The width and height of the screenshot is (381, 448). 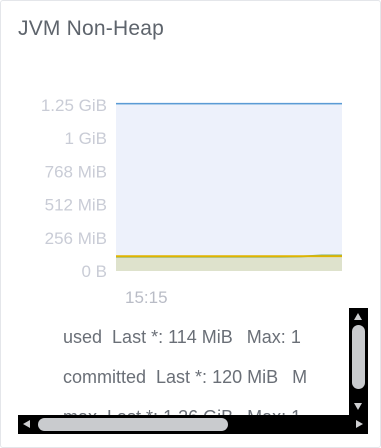 I want to click on legend-horizontal-scrollbar, so click(x=193, y=424).